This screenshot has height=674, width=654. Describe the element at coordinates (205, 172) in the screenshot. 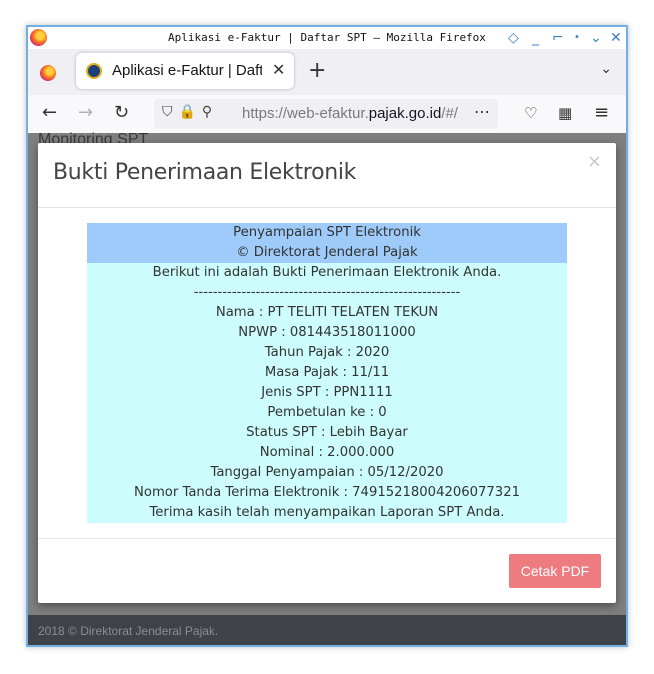

I see `modal-title: Bukti Penerimaan Elektronik` at that location.